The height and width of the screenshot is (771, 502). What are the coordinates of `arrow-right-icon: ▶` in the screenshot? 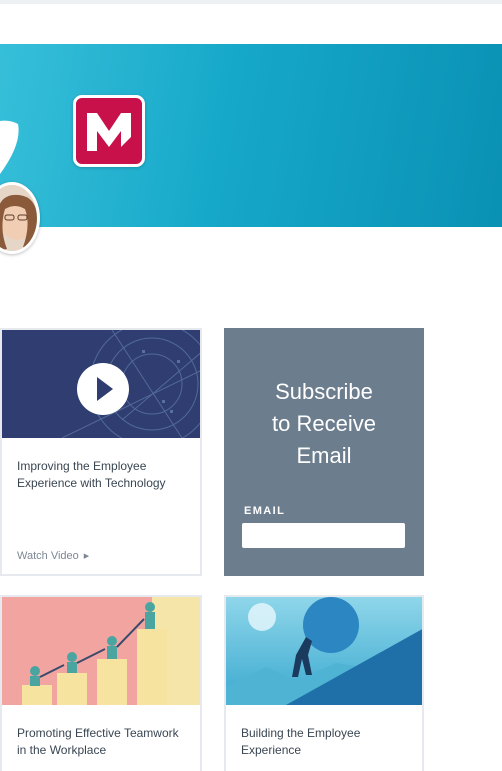 It's located at (86, 556).